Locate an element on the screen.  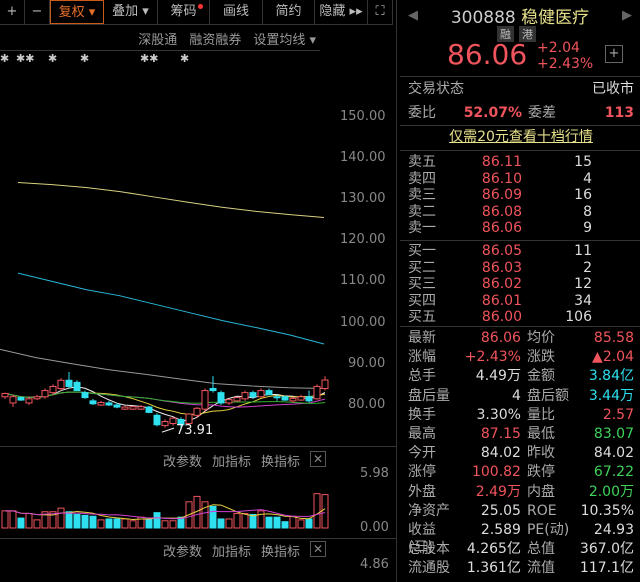
asks-price: 86.08 is located at coordinates (501, 211).